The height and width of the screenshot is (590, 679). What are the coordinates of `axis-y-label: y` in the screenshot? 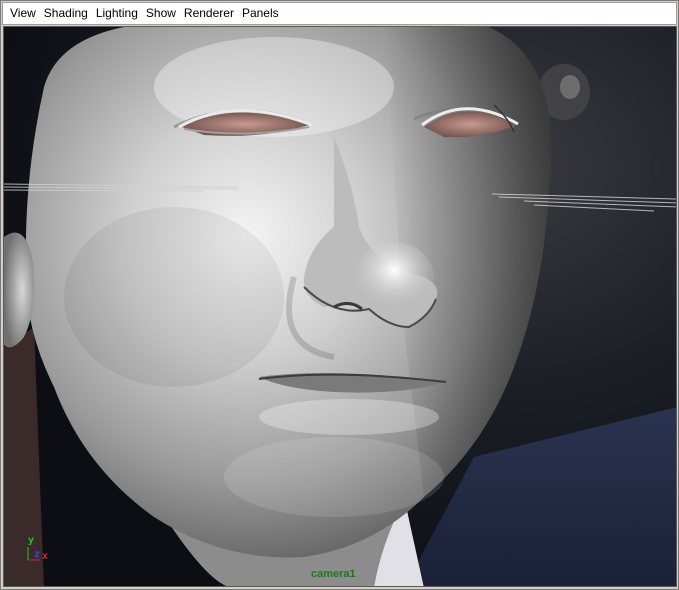 It's located at (31, 540).